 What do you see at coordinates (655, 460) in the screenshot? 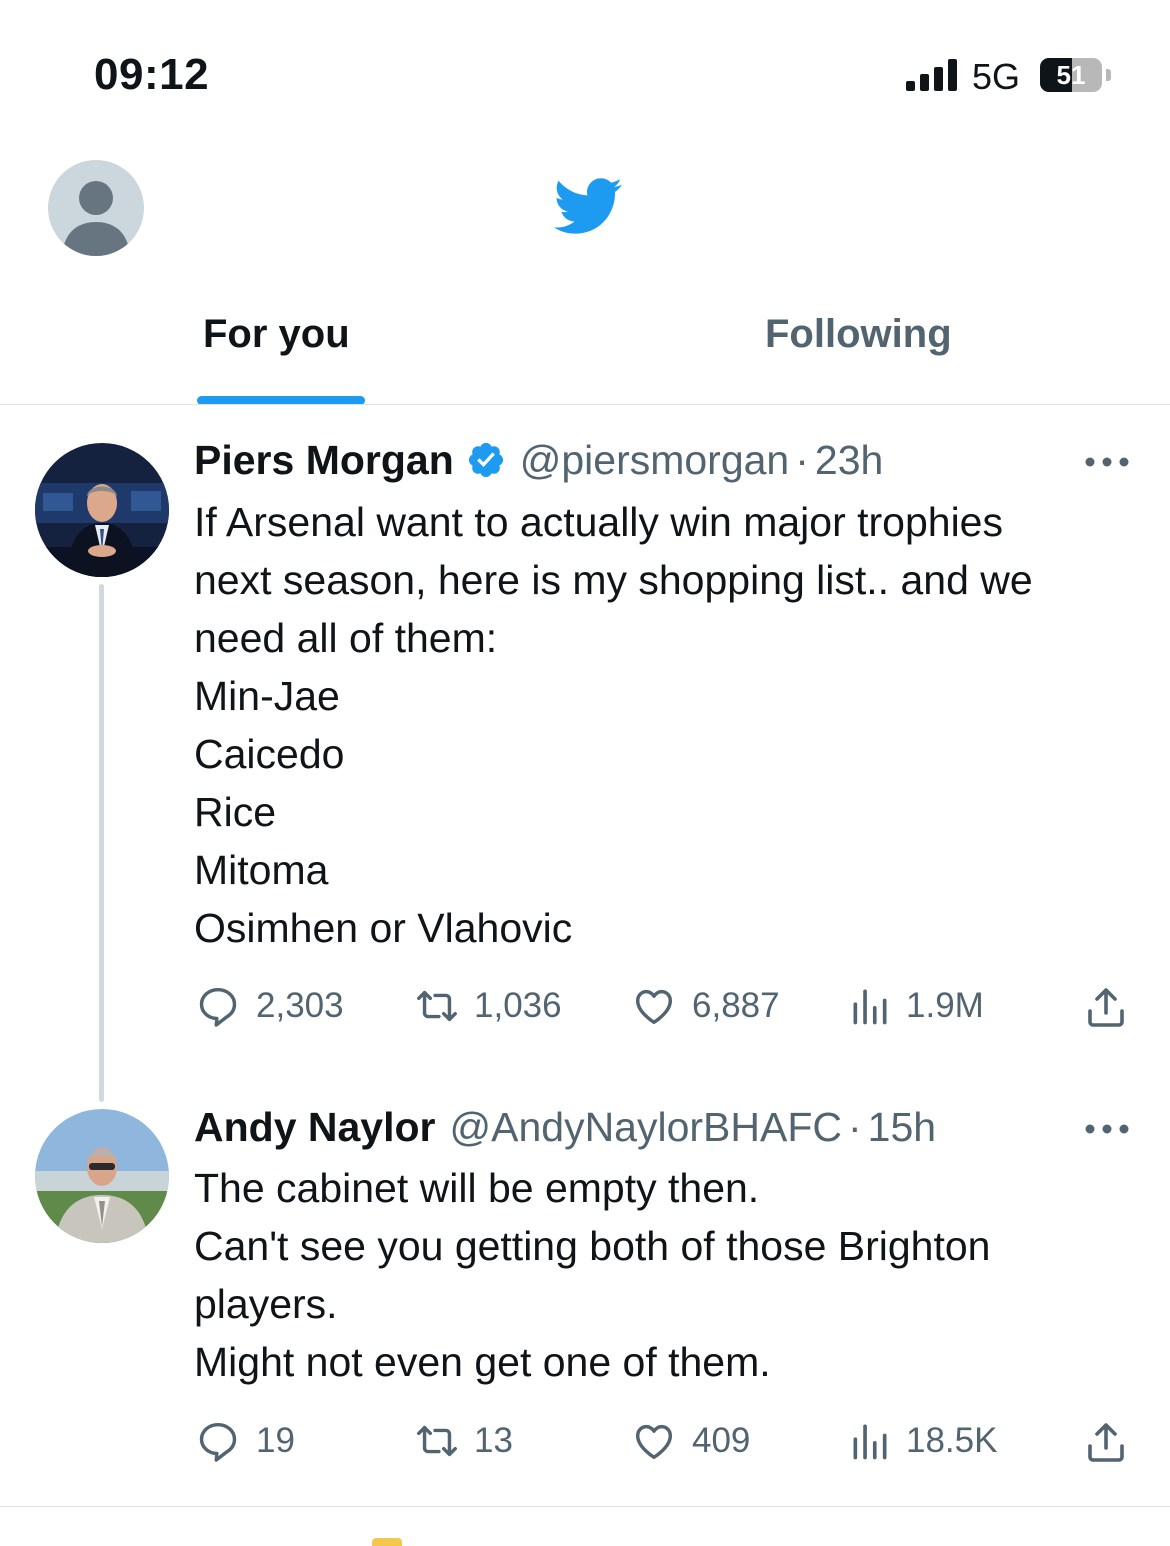
I see `author-handle: @piersmorgan` at bounding box center [655, 460].